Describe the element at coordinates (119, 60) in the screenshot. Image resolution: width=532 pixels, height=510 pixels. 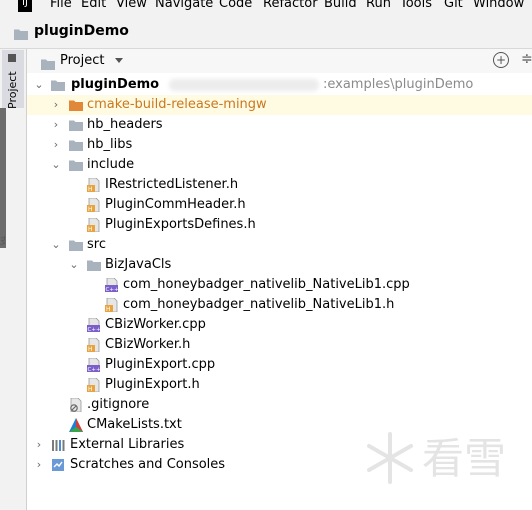
I see `chevron-down-icon` at that location.